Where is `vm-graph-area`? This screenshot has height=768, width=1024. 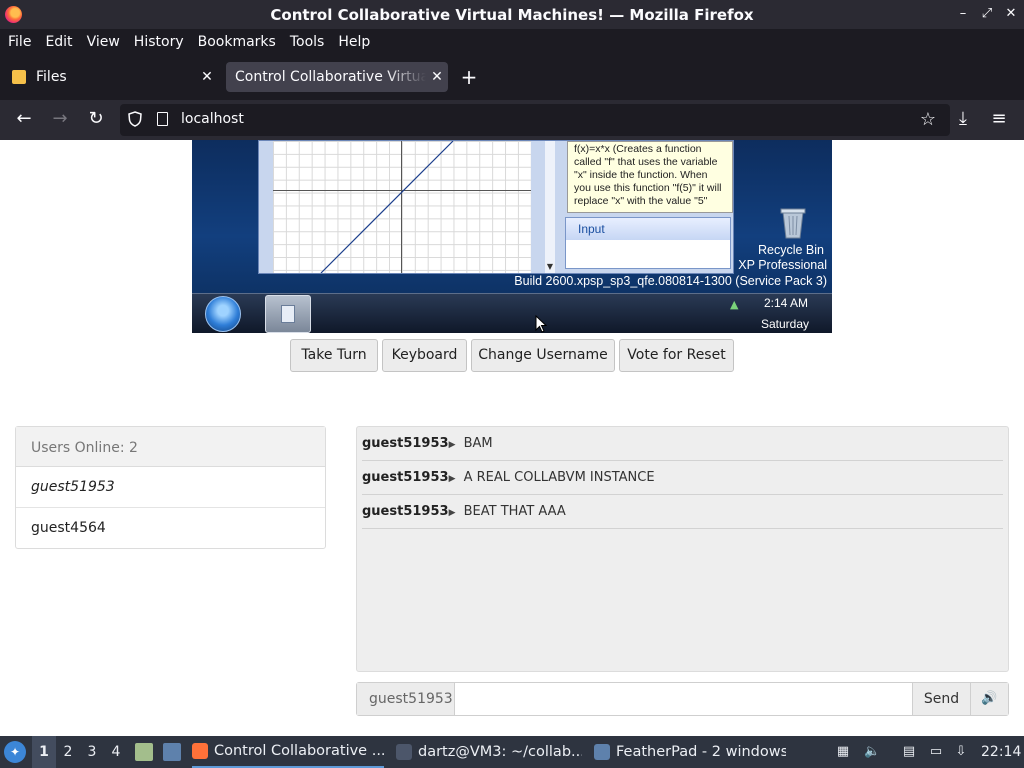 vm-graph-area is located at coordinates (402, 207).